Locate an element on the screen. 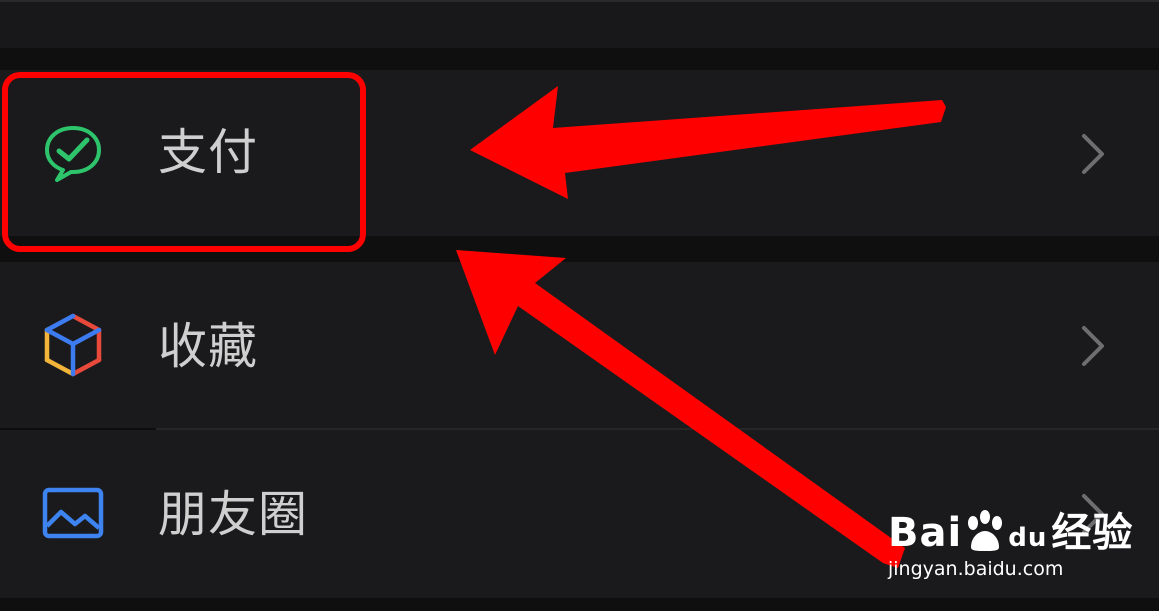 Image resolution: width=1159 pixels, height=611 pixels. previous-section is located at coordinates (579, 24).